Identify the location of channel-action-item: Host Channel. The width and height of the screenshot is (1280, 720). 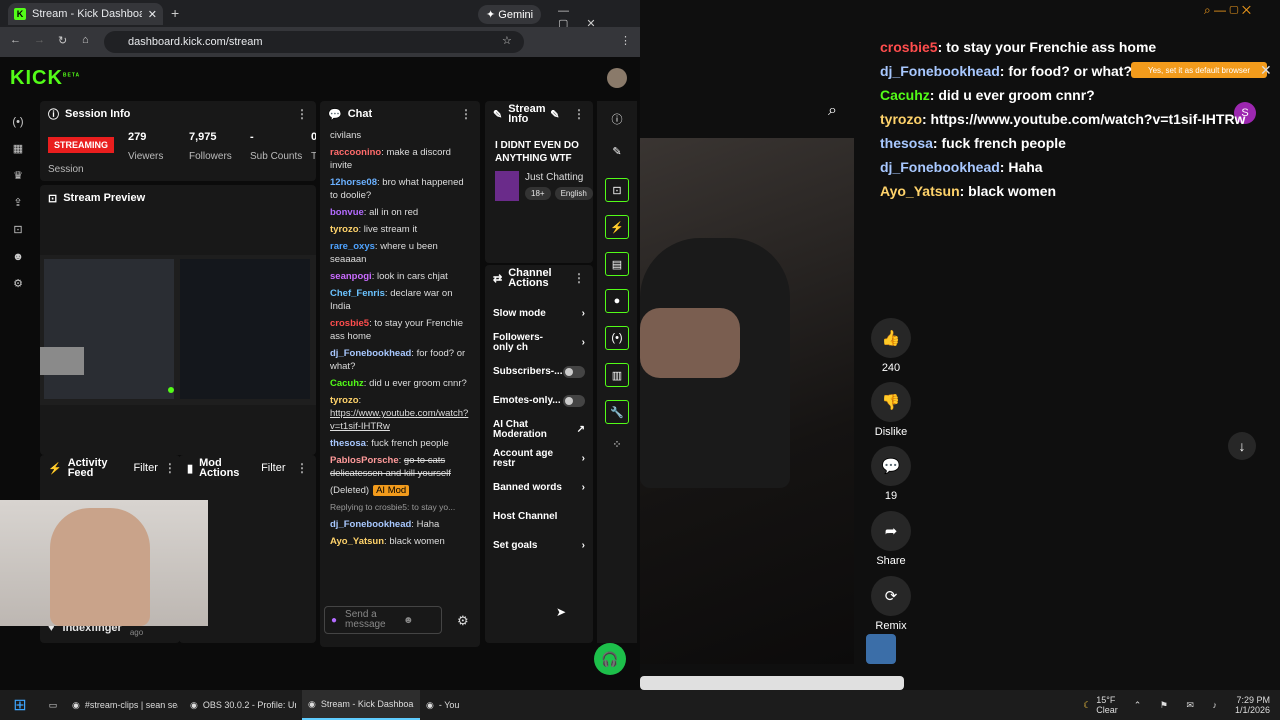
(539, 516).